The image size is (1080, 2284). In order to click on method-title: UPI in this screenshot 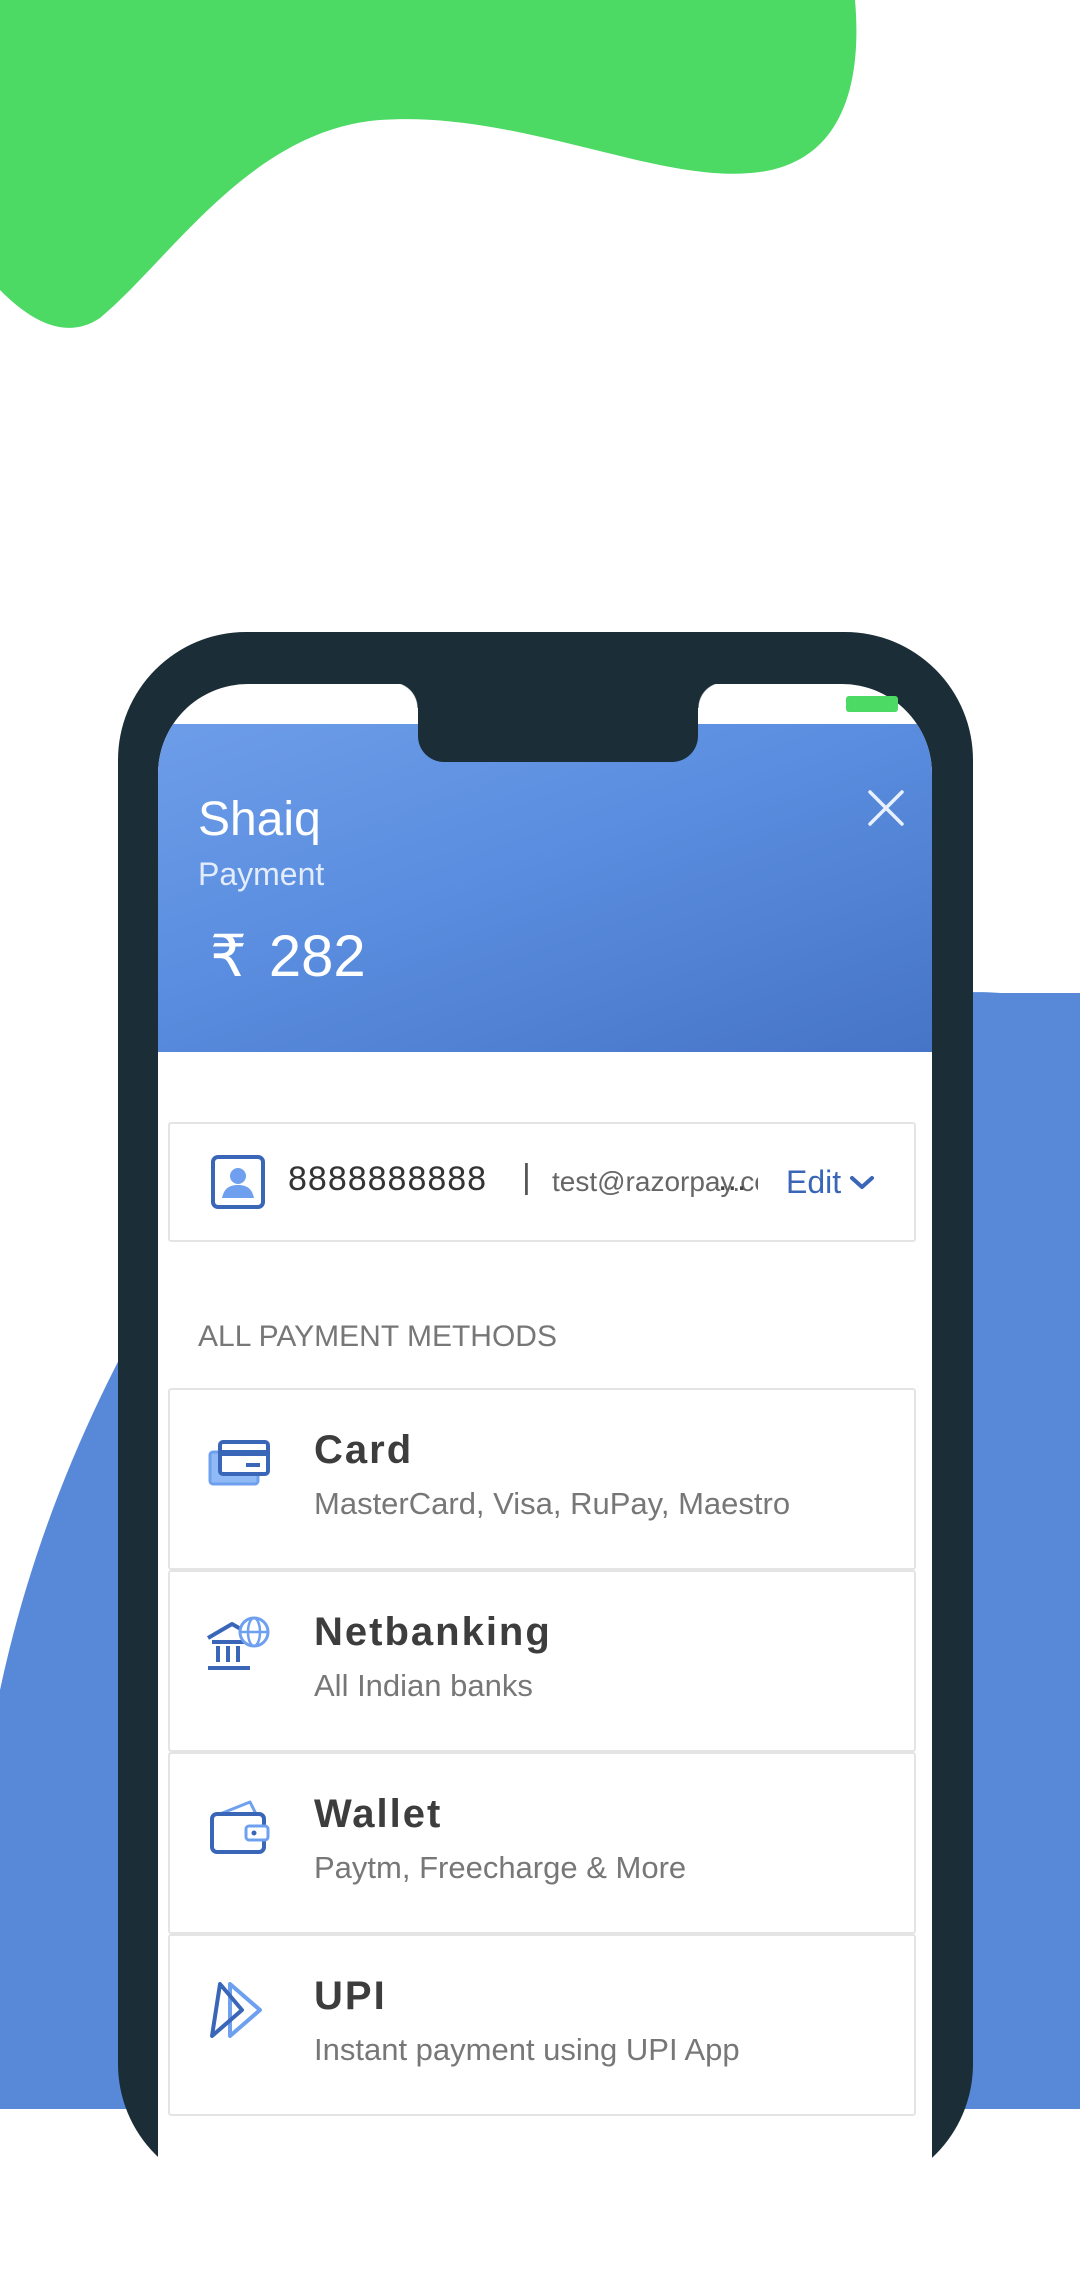, I will do `click(350, 1996)`.